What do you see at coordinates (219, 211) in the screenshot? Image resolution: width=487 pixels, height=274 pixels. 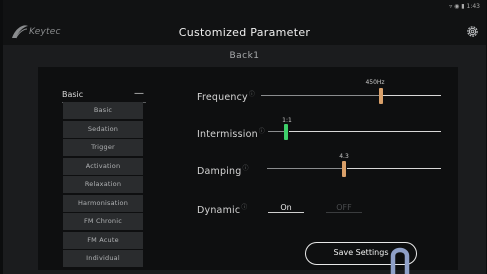 I see `dynamic-label-text: Dynamic` at bounding box center [219, 211].